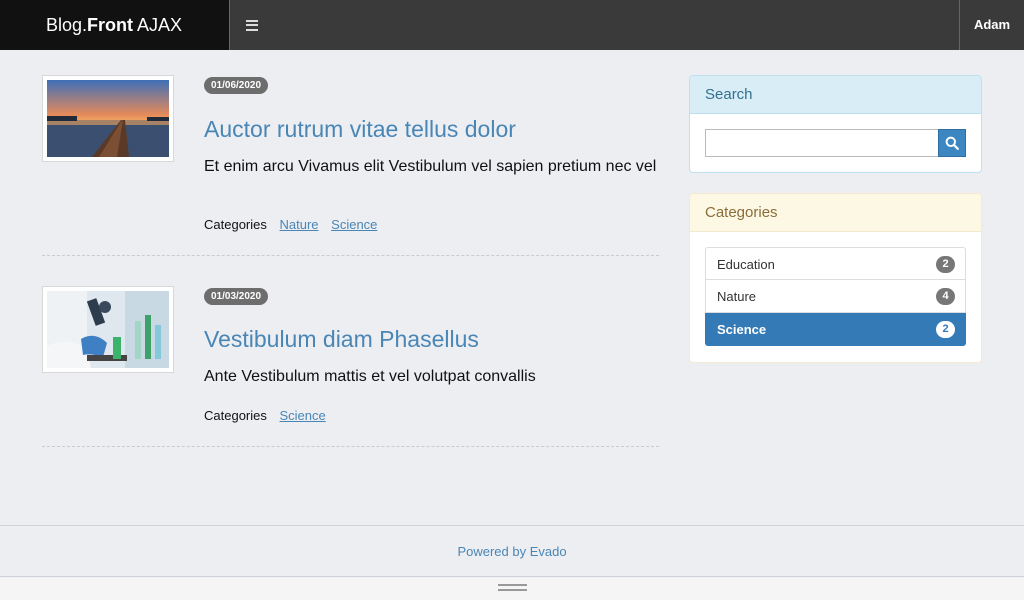  Describe the element at coordinates (360, 129) in the screenshot. I see `post-title-link: Auctor rutrum vitae tellus dolor` at that location.